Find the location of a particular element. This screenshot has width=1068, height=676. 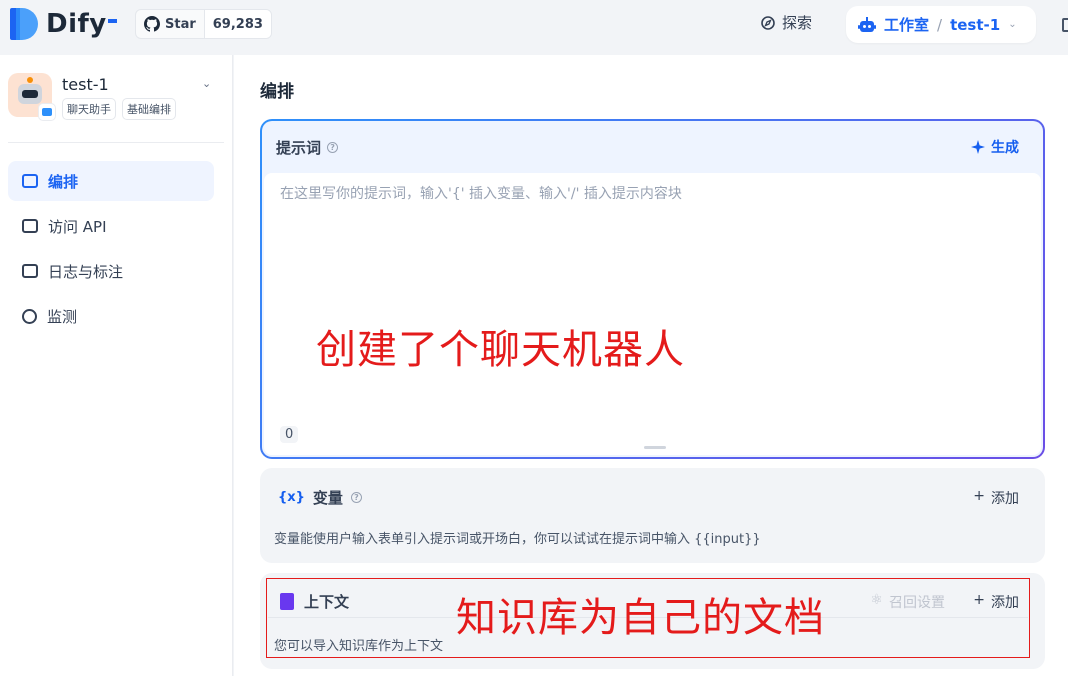

github-star-label: Star is located at coordinates (180, 24).